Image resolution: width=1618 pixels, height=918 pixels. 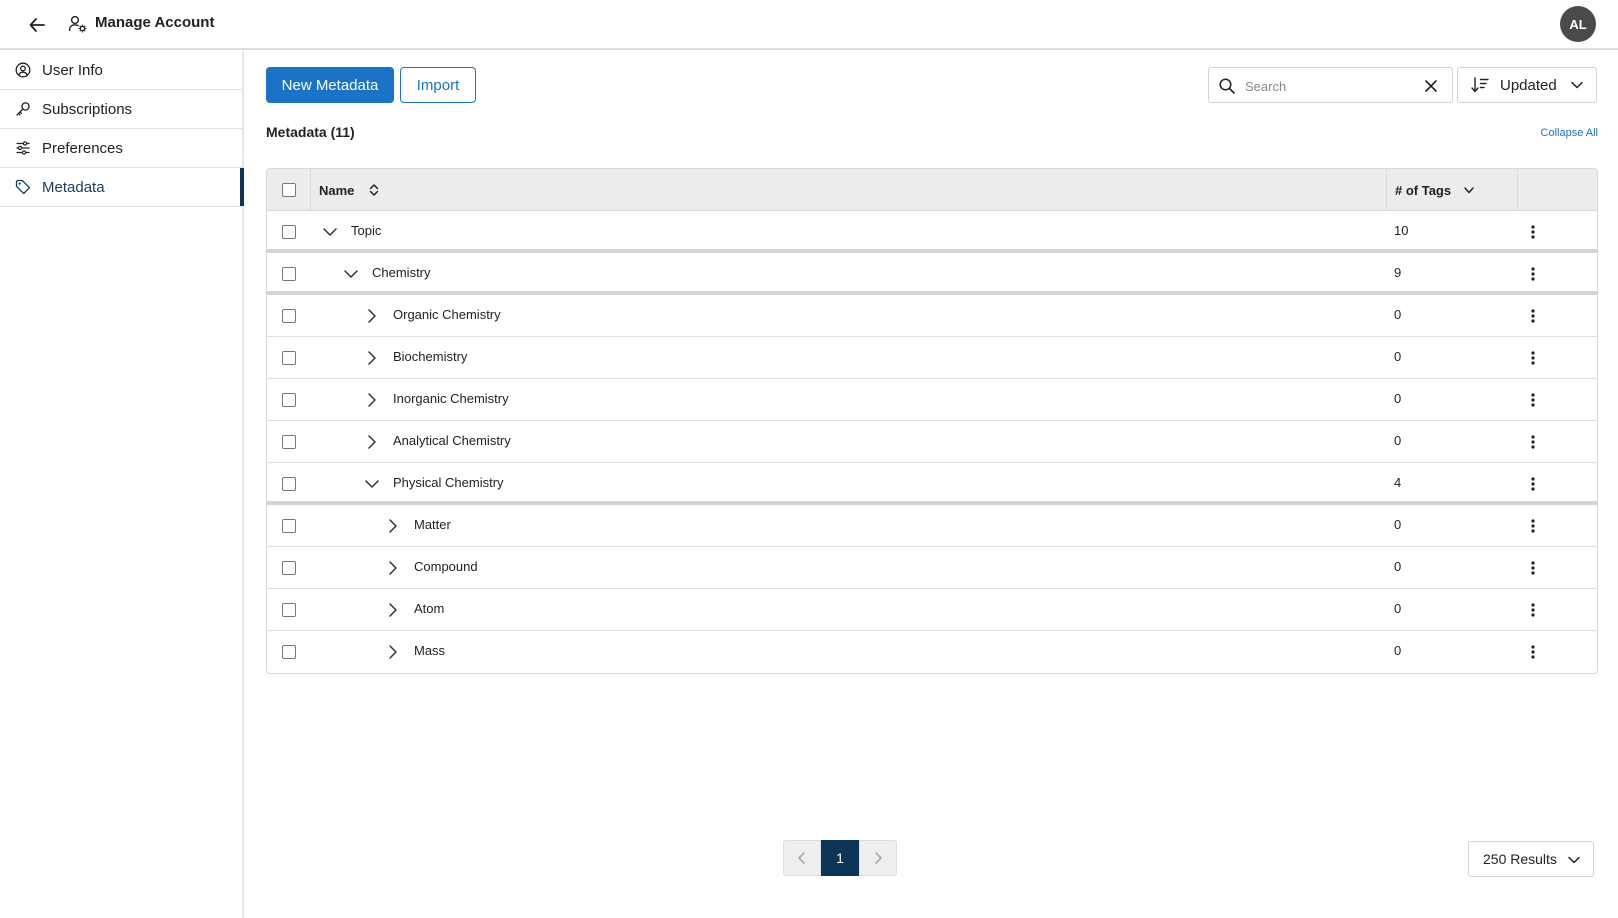 What do you see at coordinates (451, 398) in the screenshot?
I see `row-name: Inorganic Chemistry` at bounding box center [451, 398].